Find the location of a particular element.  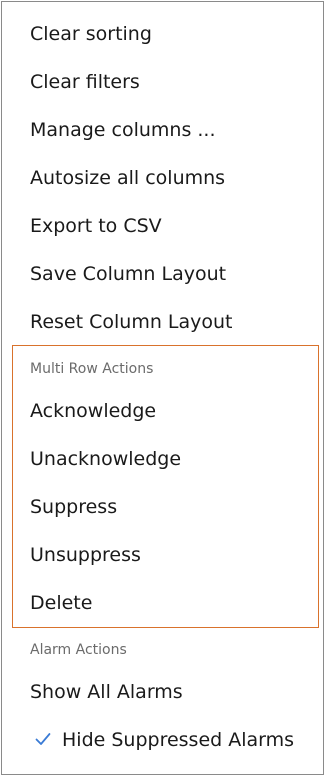

menu-item-reset-column-layout: Reset Column Layout is located at coordinates (131, 322).